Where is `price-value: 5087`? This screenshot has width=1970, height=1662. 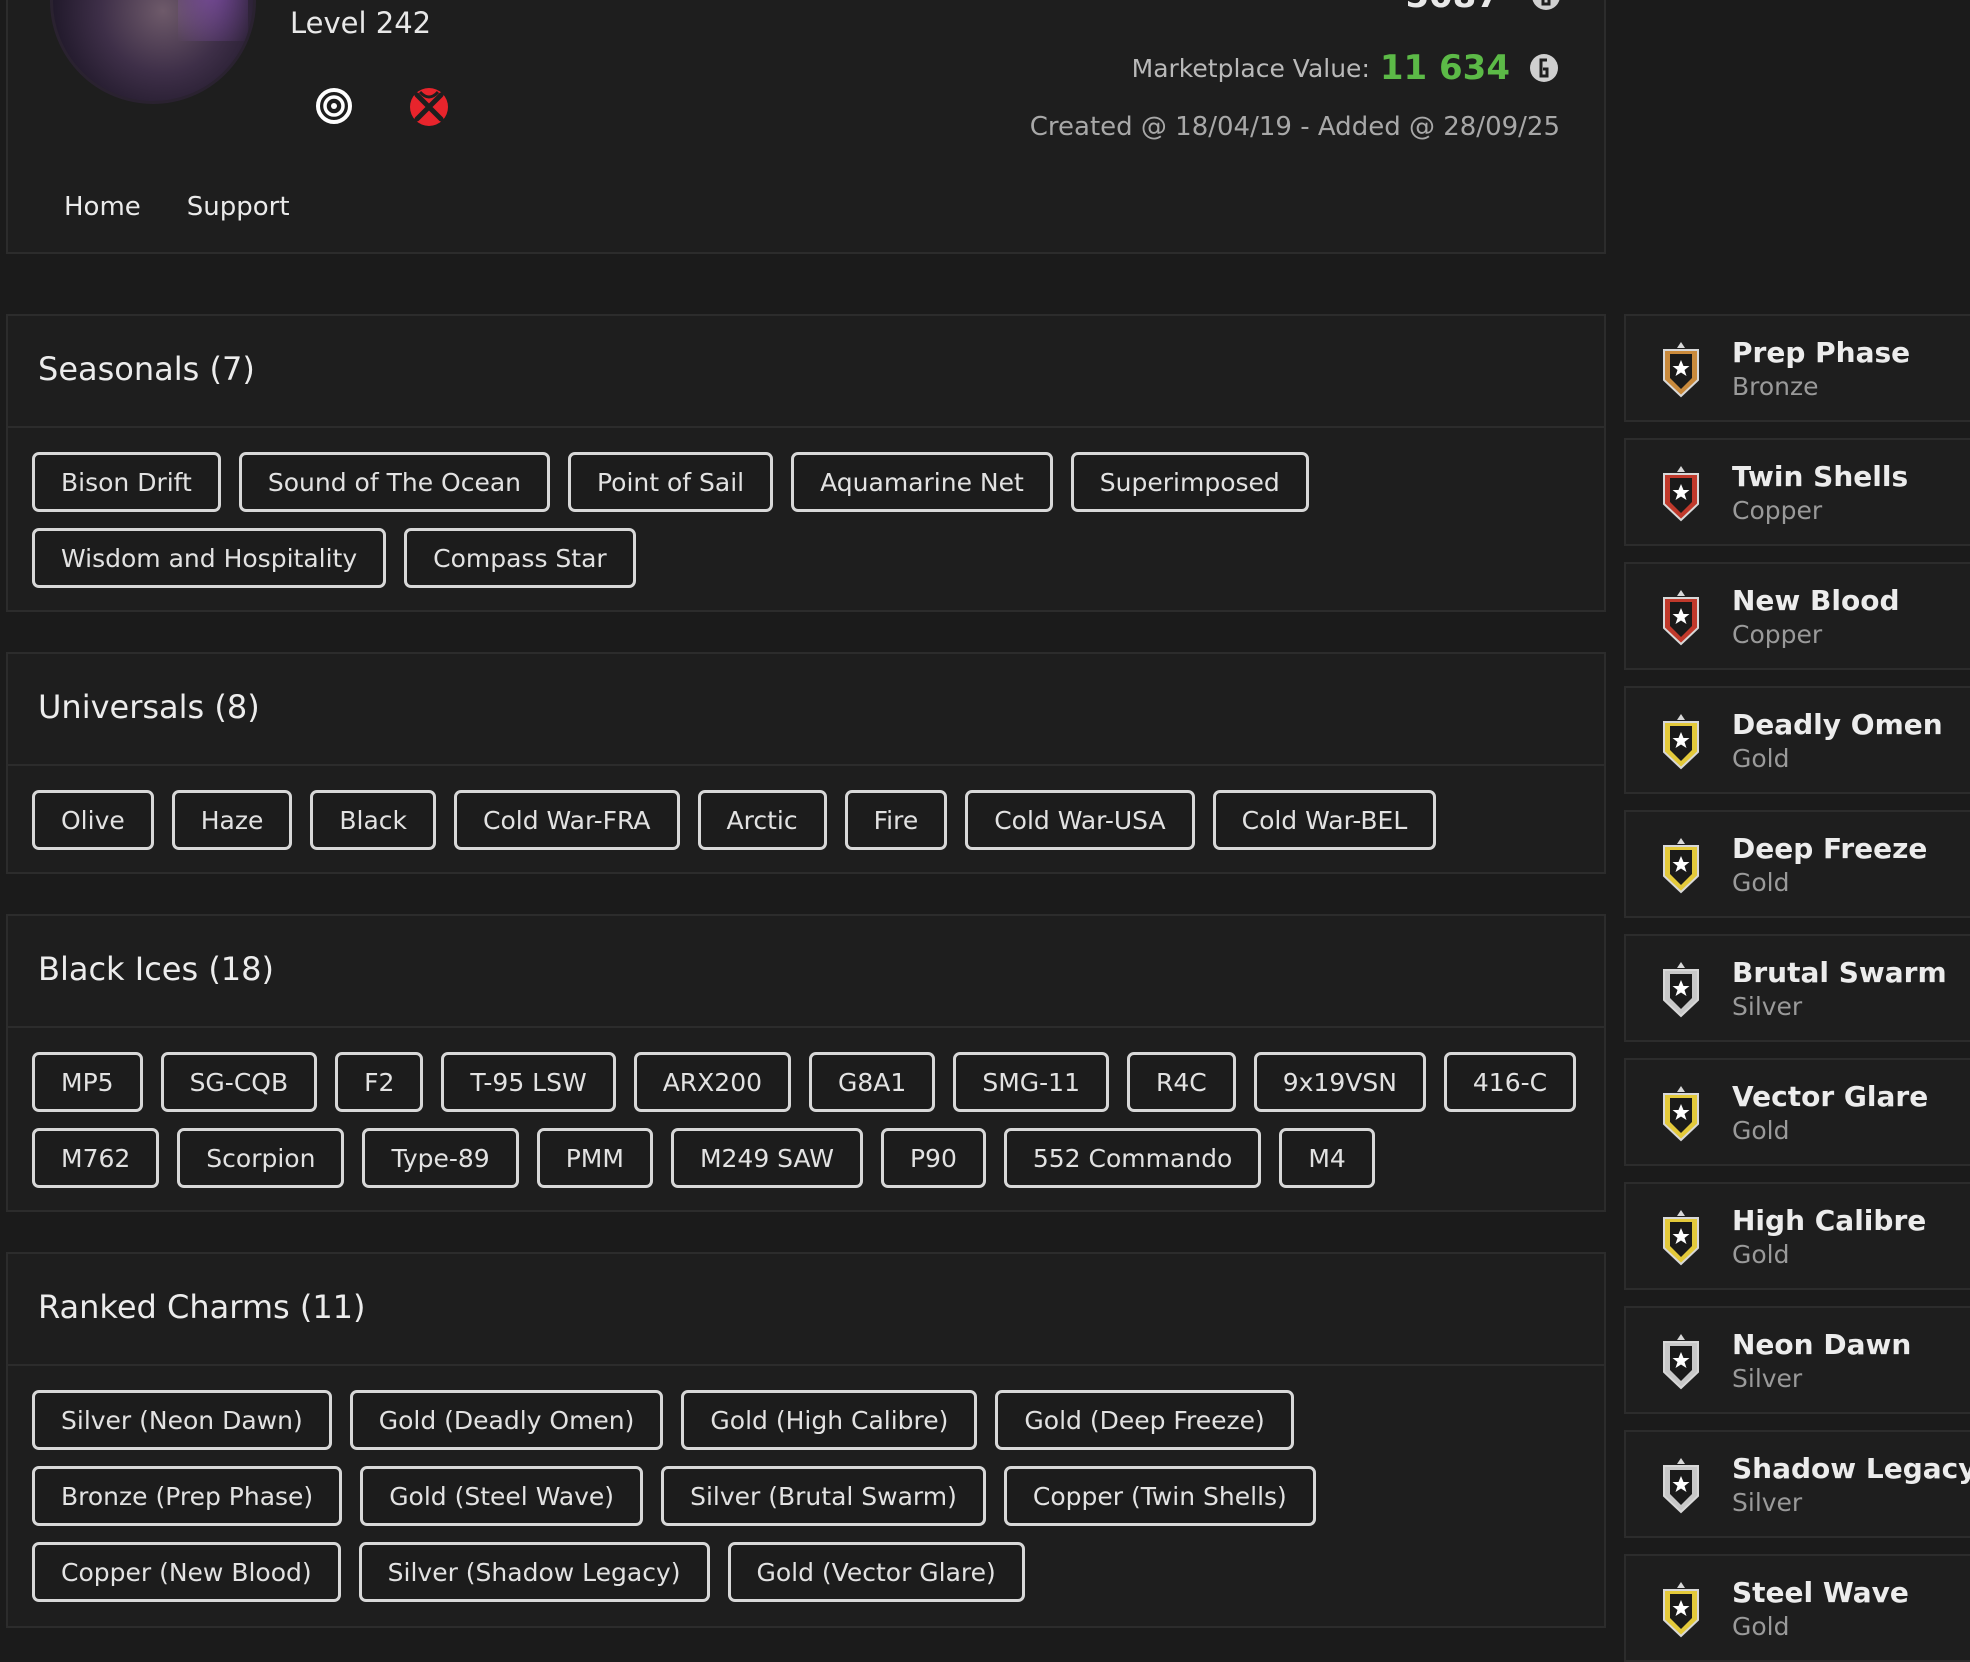
price-value: 5087 is located at coordinates (1452, 8).